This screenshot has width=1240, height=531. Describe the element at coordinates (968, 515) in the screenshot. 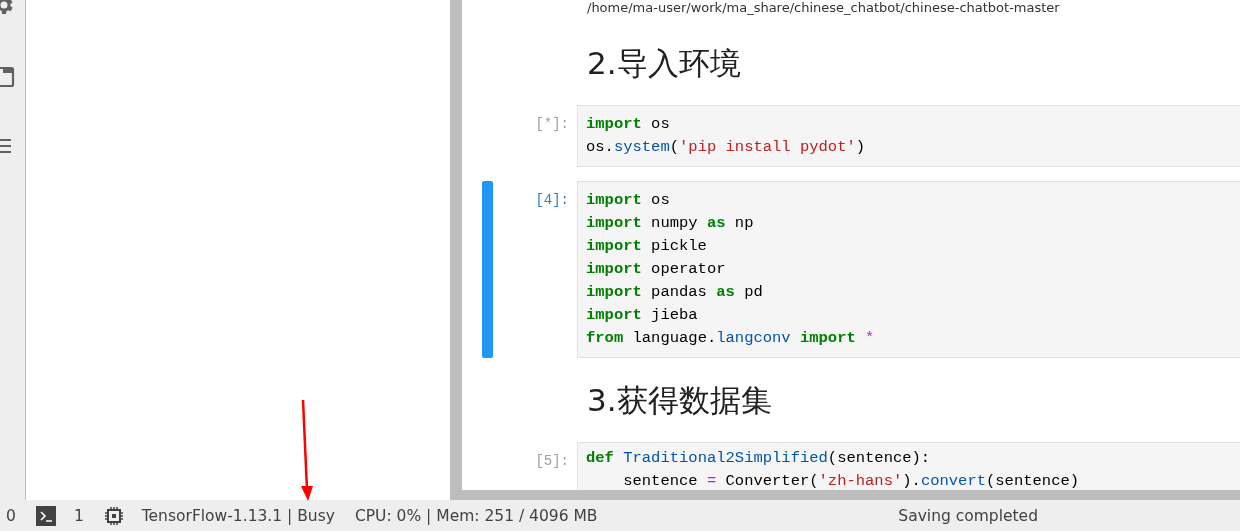

I see `status-message: Saving completed` at that location.